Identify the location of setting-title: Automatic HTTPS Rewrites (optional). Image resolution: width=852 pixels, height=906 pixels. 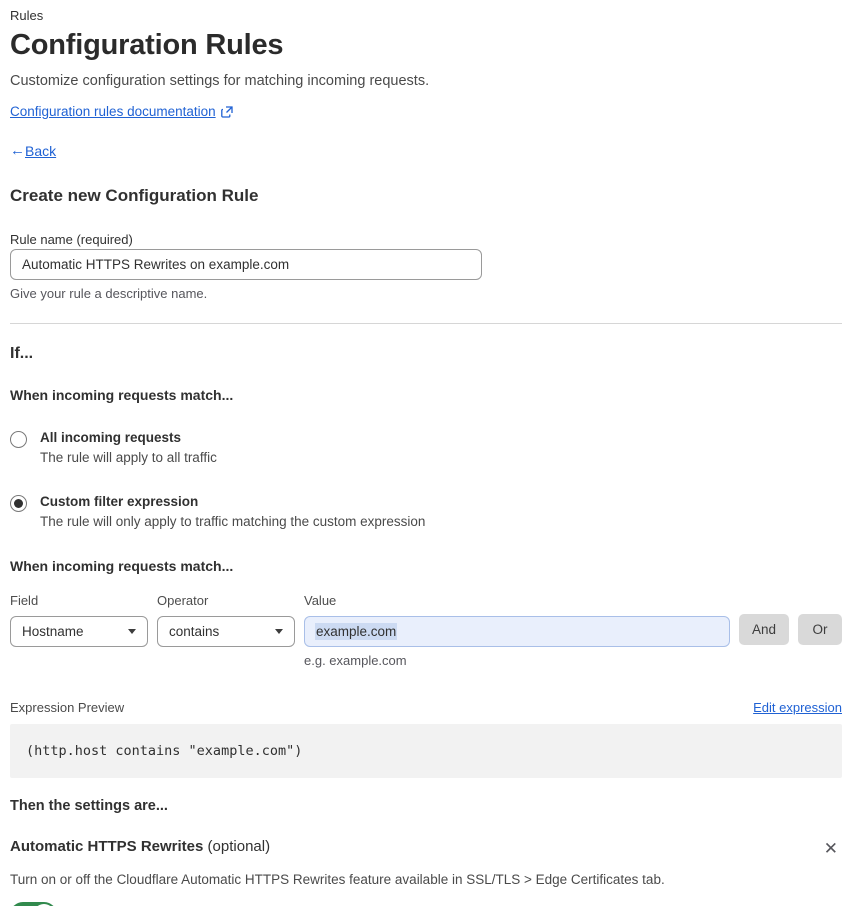
(140, 846).